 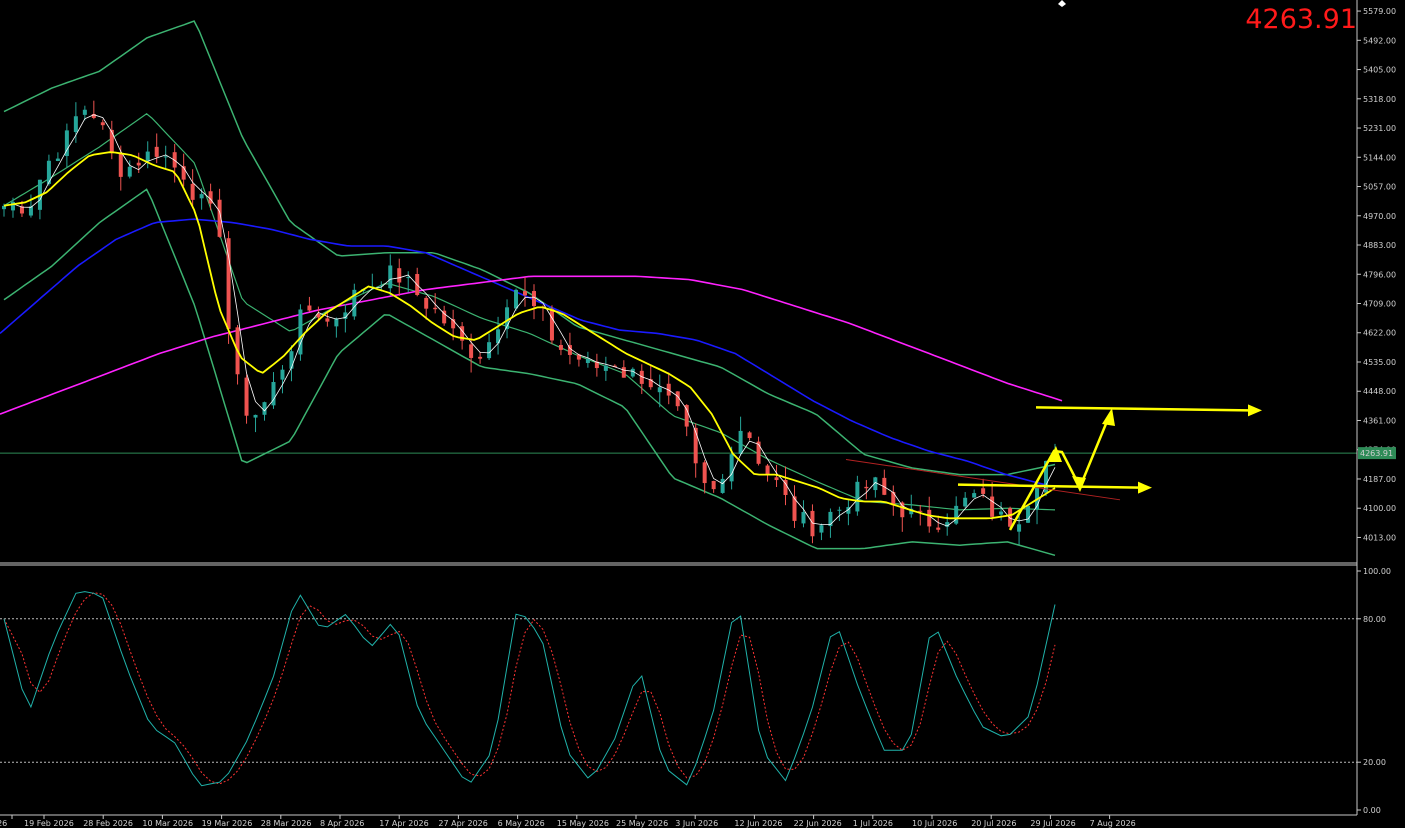 I want to click on date-label: 026, so click(x=3, y=823).